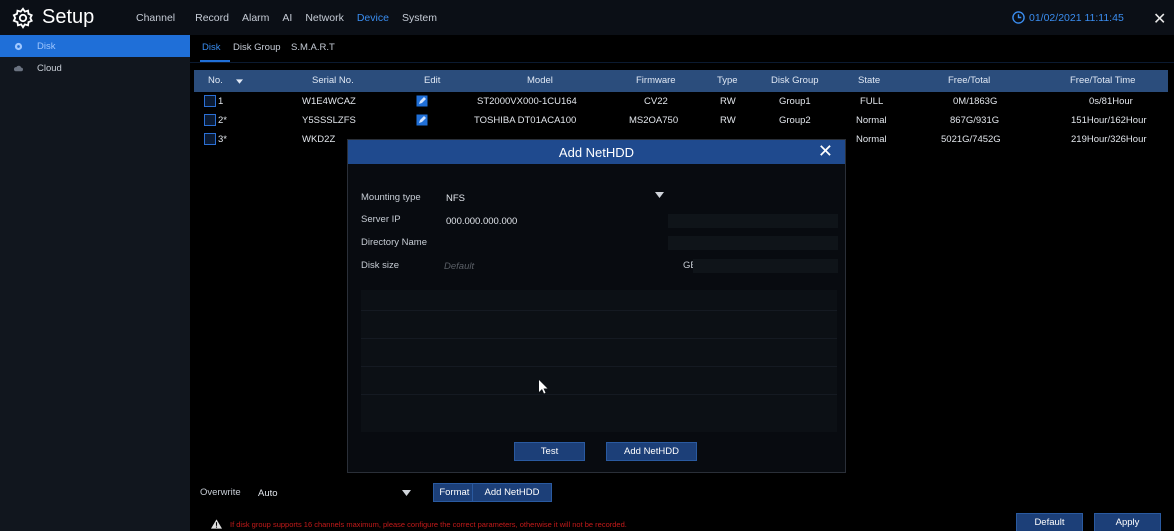 The width and height of the screenshot is (1174, 531). I want to click on cell-free-total-time: 219Hour/326Hour, so click(1109, 139).